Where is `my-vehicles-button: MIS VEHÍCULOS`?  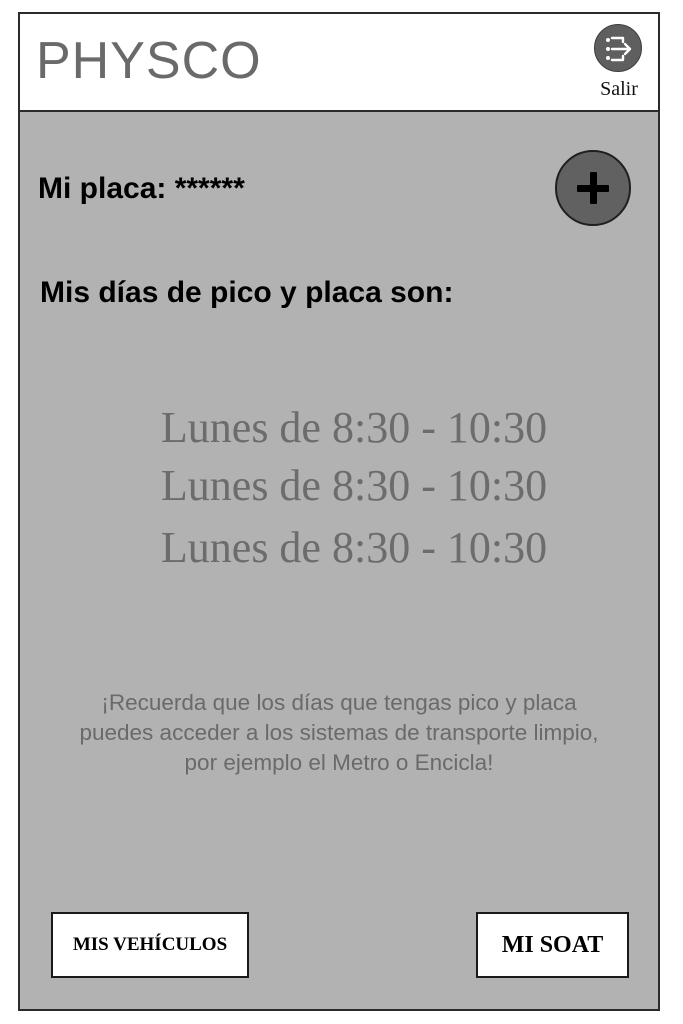 my-vehicles-button: MIS VEHÍCULOS is located at coordinates (150, 945).